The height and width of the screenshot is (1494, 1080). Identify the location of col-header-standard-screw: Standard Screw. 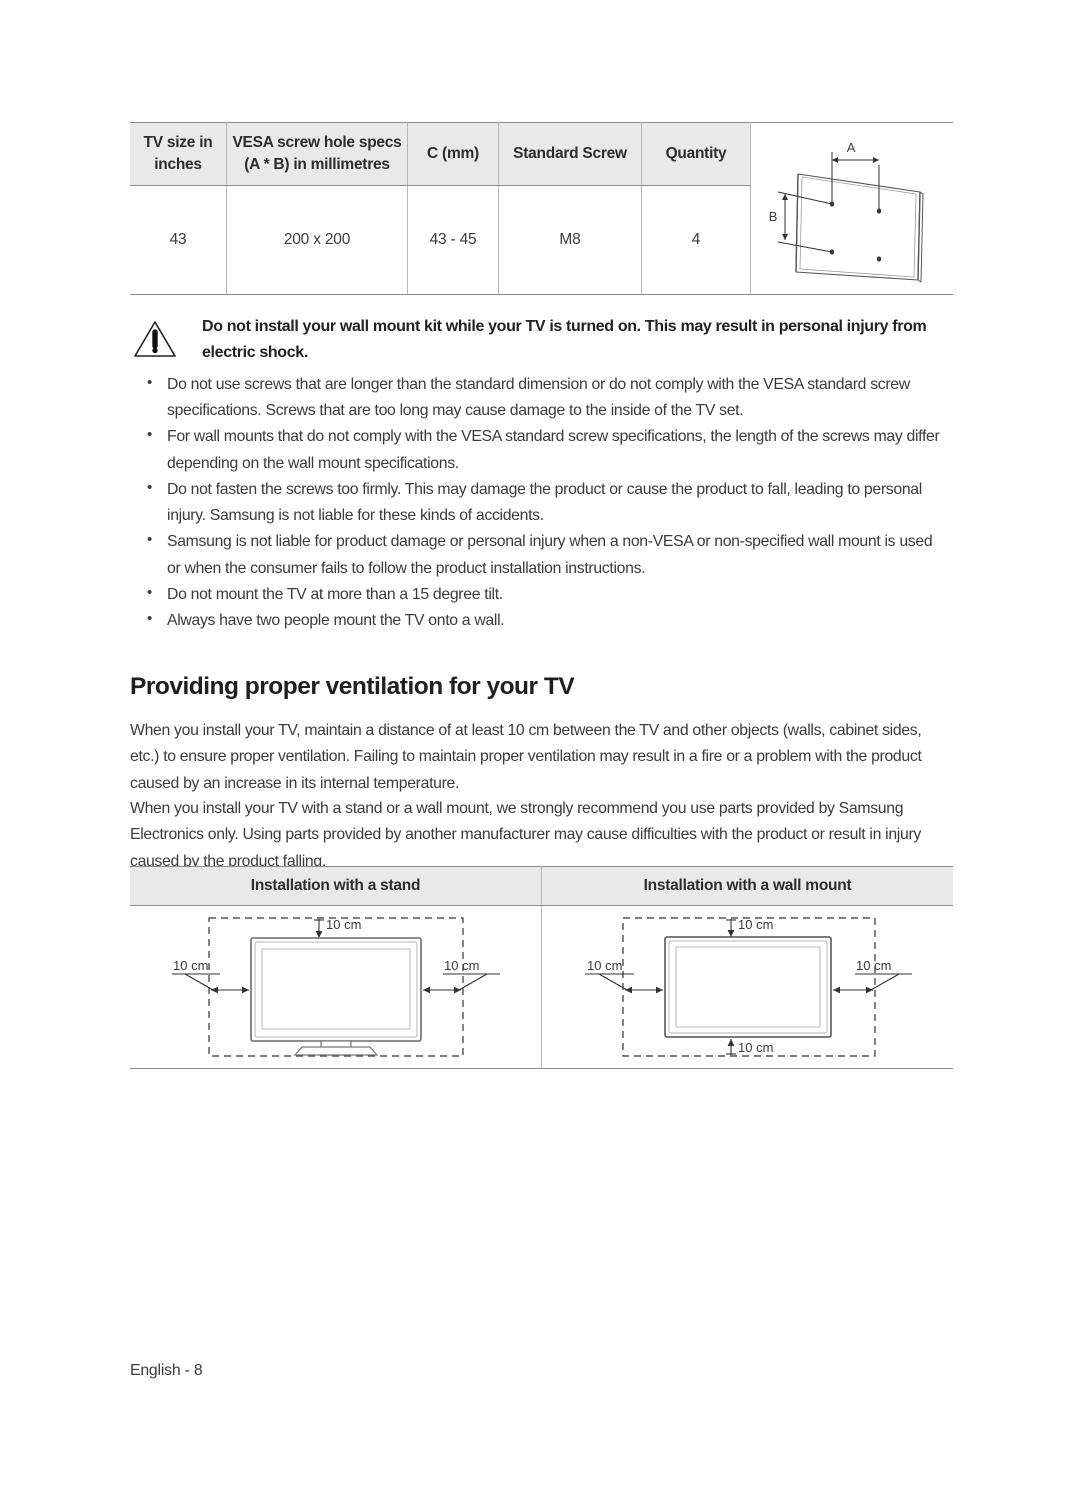
(570, 154).